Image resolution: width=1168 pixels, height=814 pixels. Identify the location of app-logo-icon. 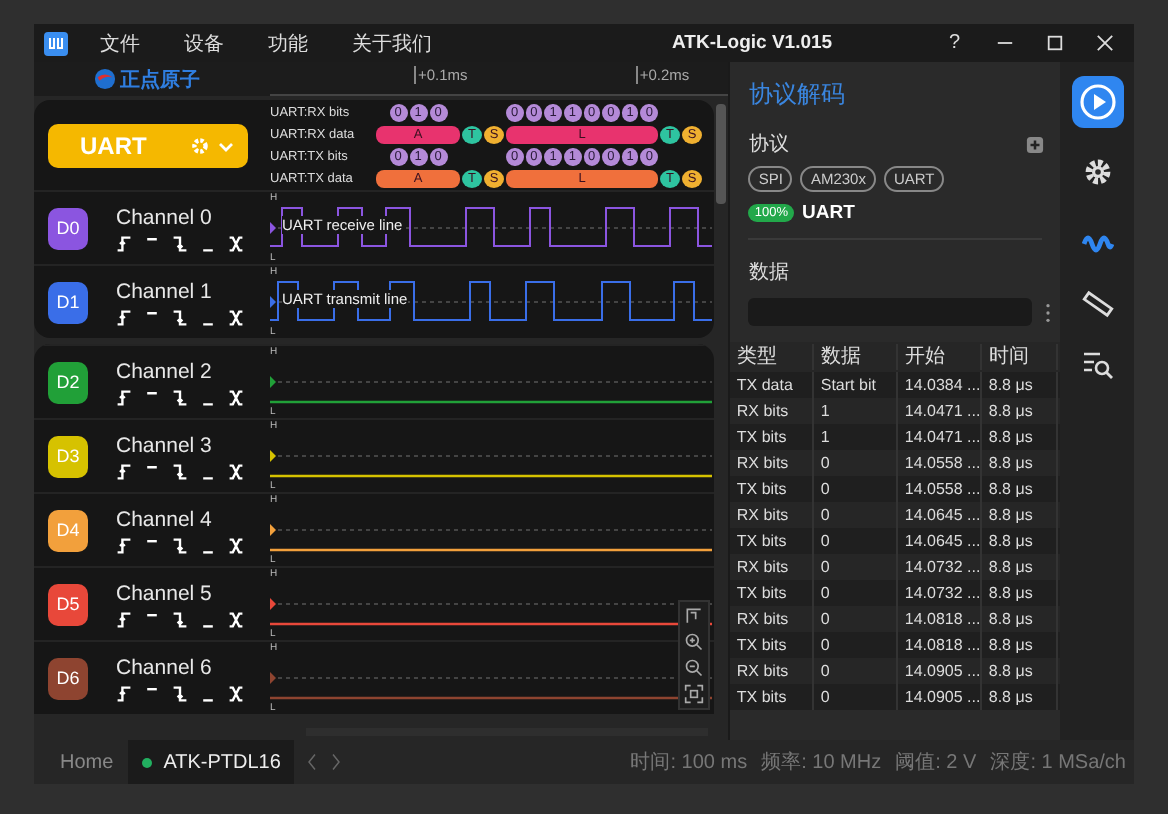
(56, 43).